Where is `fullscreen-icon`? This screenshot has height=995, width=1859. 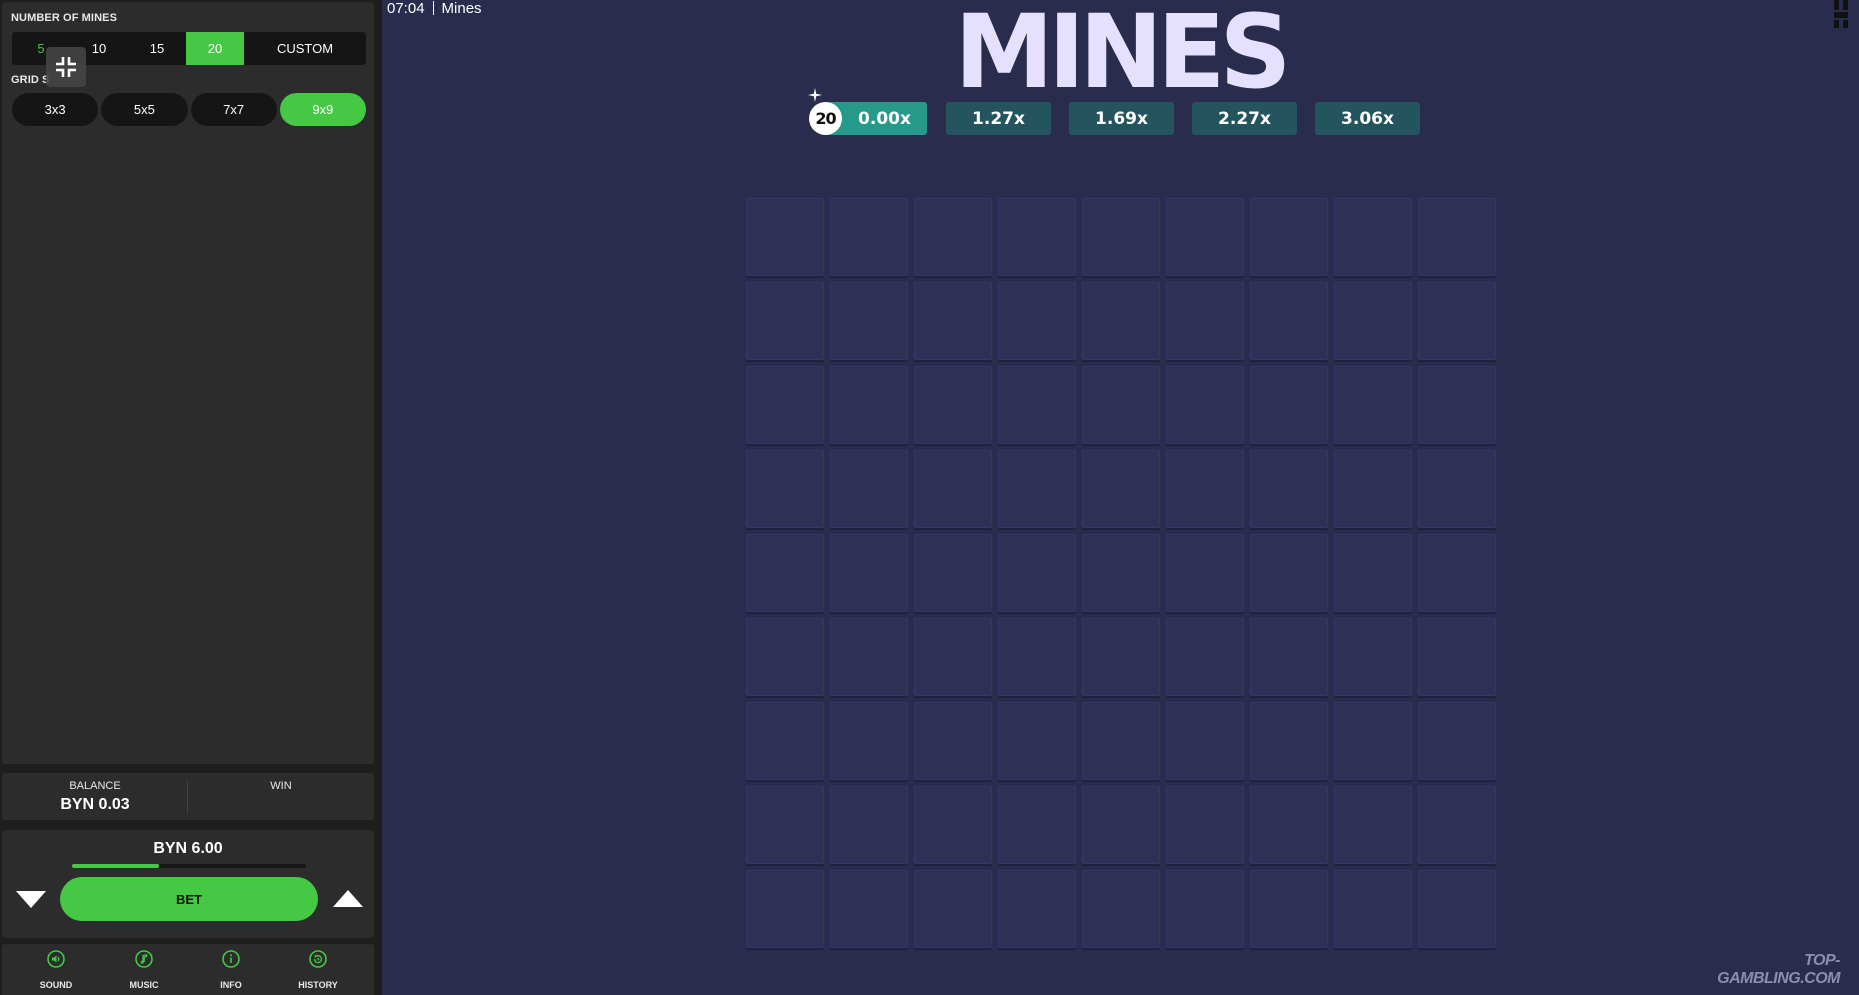
fullscreen-icon is located at coordinates (1842, 15).